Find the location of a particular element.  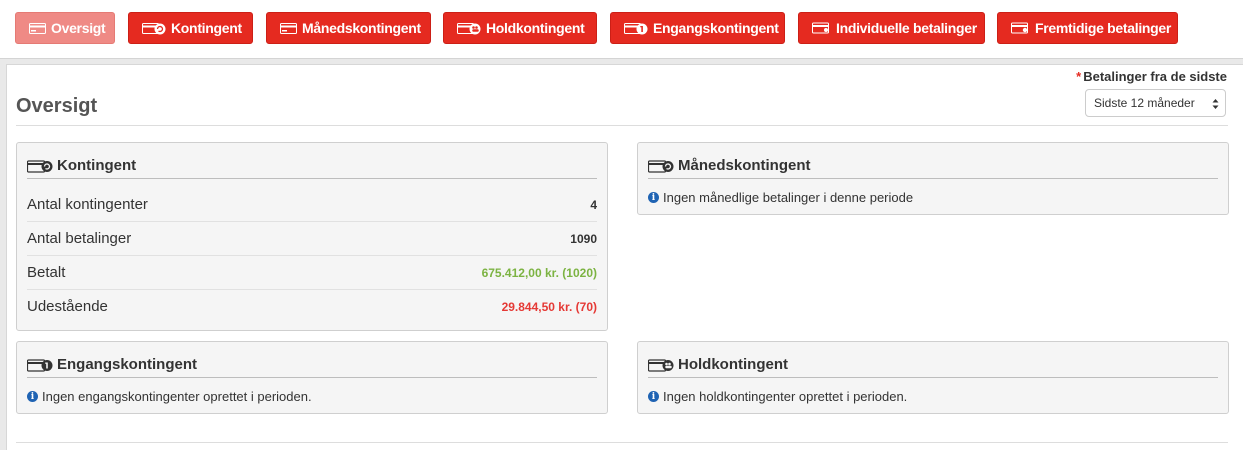

tab-fremtidige-betalinger: Fremtidige betalinger is located at coordinates (1087, 28).